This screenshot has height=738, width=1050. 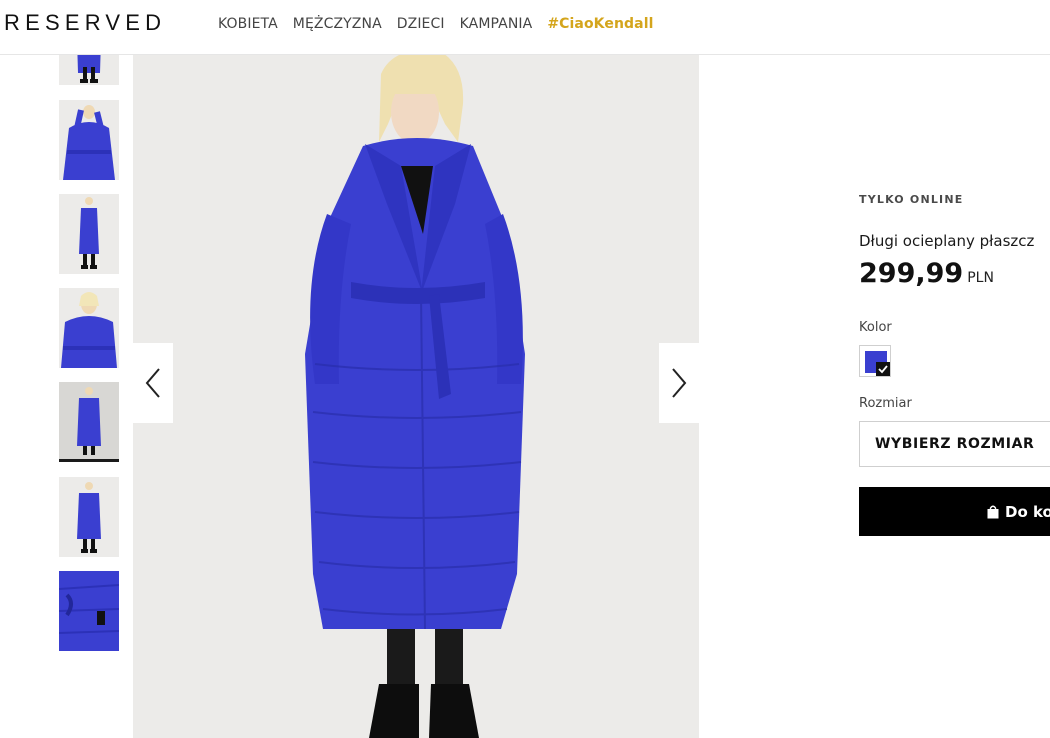 What do you see at coordinates (496, 24) in the screenshot?
I see `nav-item-kampania: KAMPANIA` at bounding box center [496, 24].